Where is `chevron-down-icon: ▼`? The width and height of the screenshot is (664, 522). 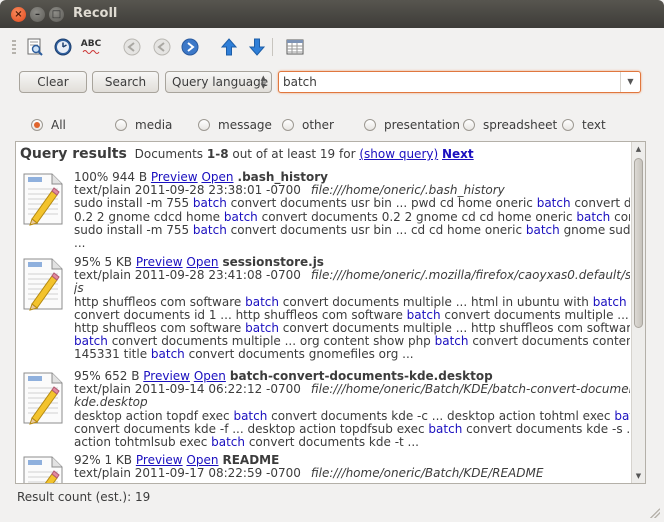 chevron-down-icon: ▼ is located at coordinates (630, 82).